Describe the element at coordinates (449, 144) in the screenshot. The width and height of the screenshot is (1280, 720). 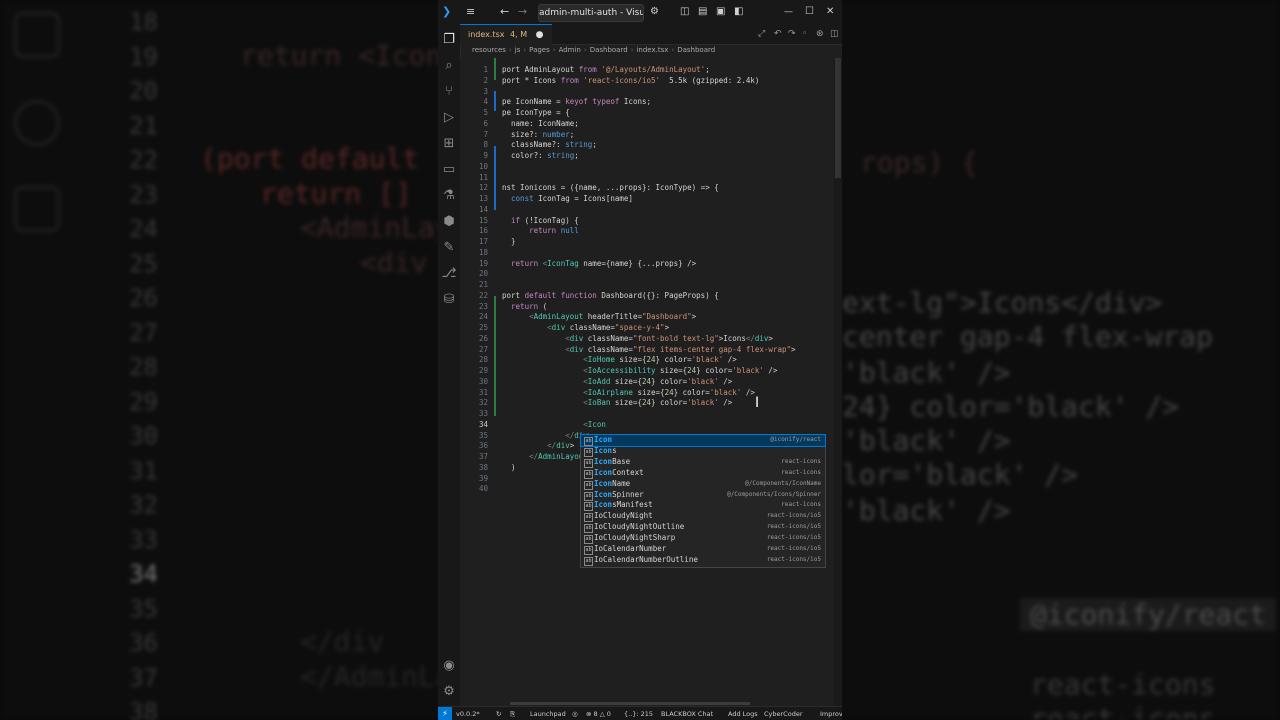
I see `extensions-icon: ⊞` at that location.